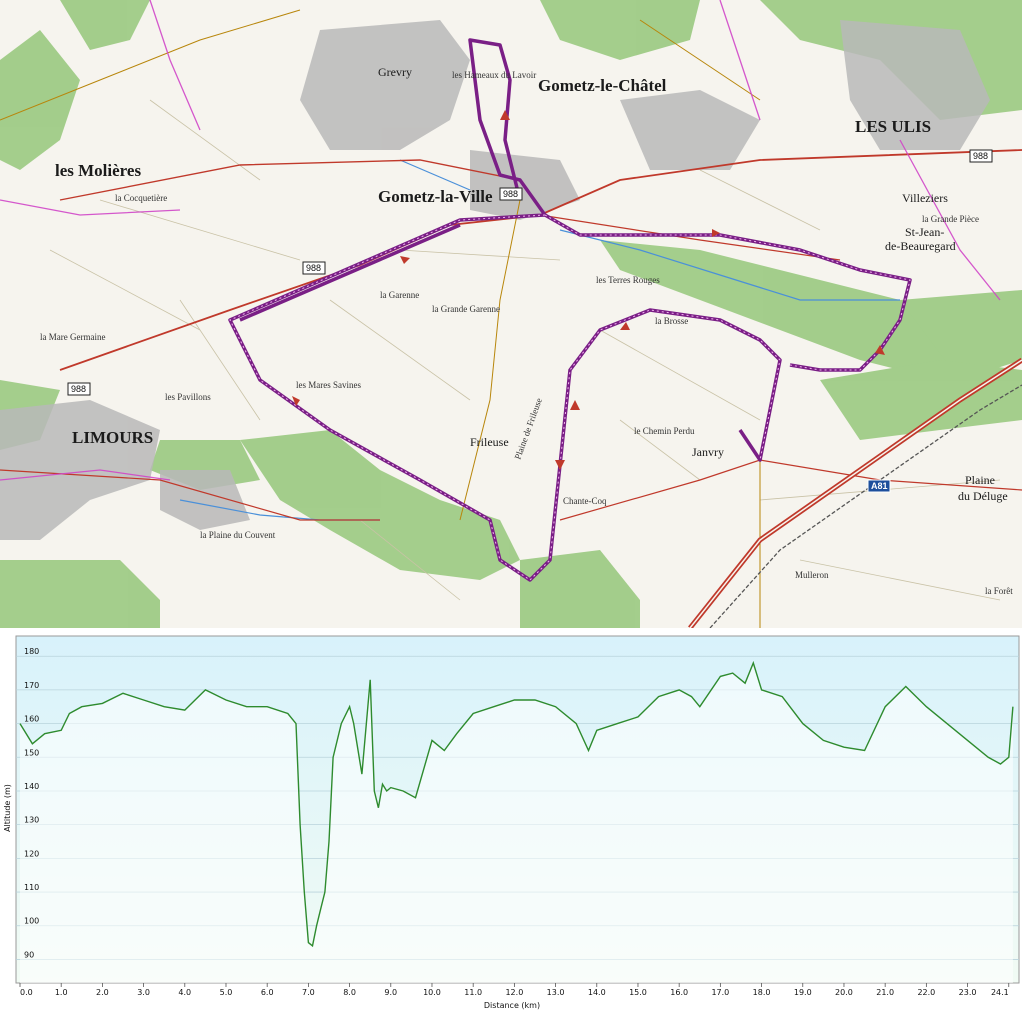 Image resolution: width=1022 pixels, height=1017 pixels. Describe the element at coordinates (920, 246) in the screenshot. I see `place-st-jean-2: de-Beauregard` at that location.